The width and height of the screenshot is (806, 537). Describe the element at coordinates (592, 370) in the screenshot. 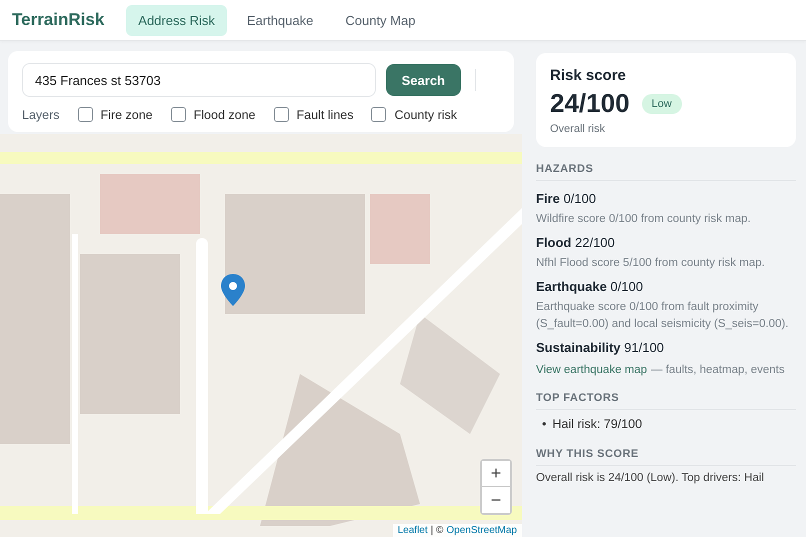

I see `earthquake-map-link: View earthquake map` at that location.